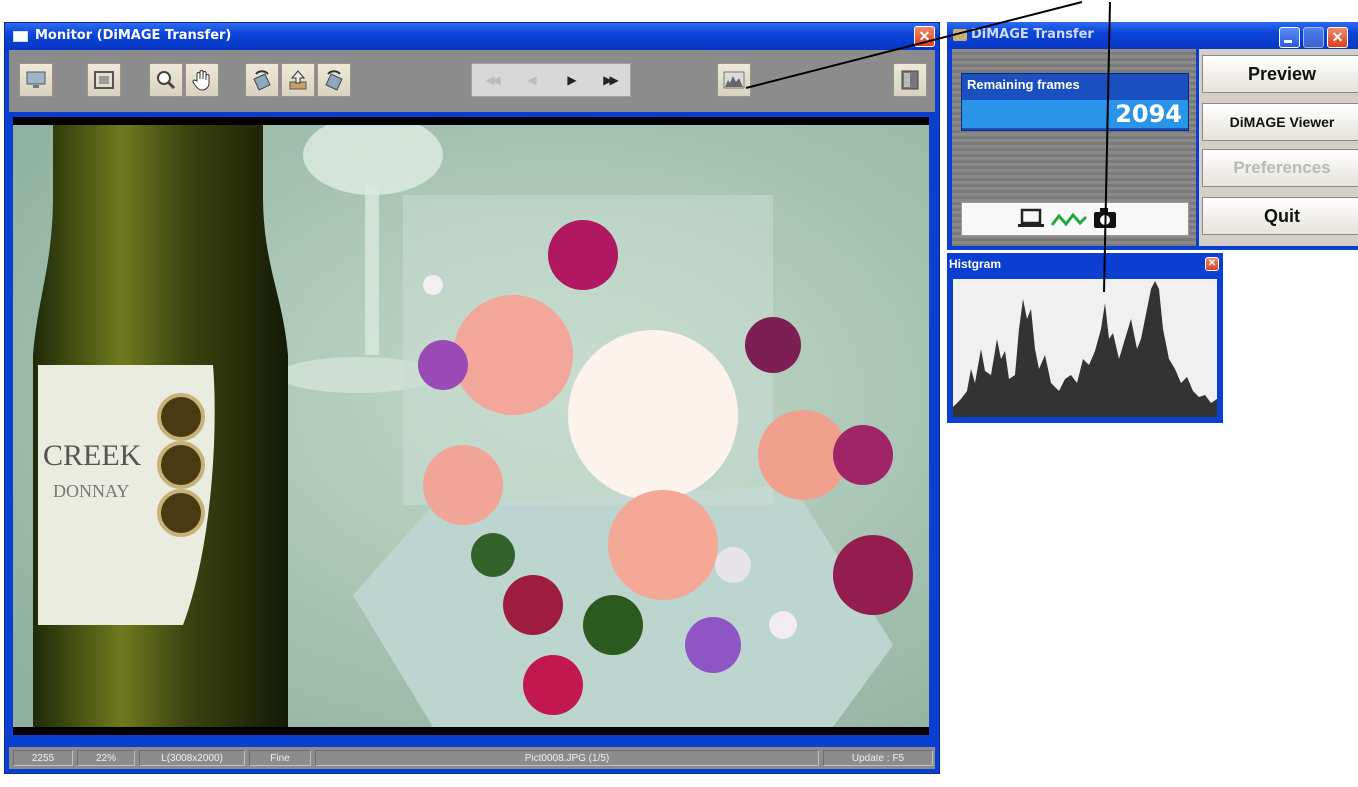 This screenshot has width=1358, height=787. I want to click on transfer-title: DiMAGE Transfer, so click(1032, 34).